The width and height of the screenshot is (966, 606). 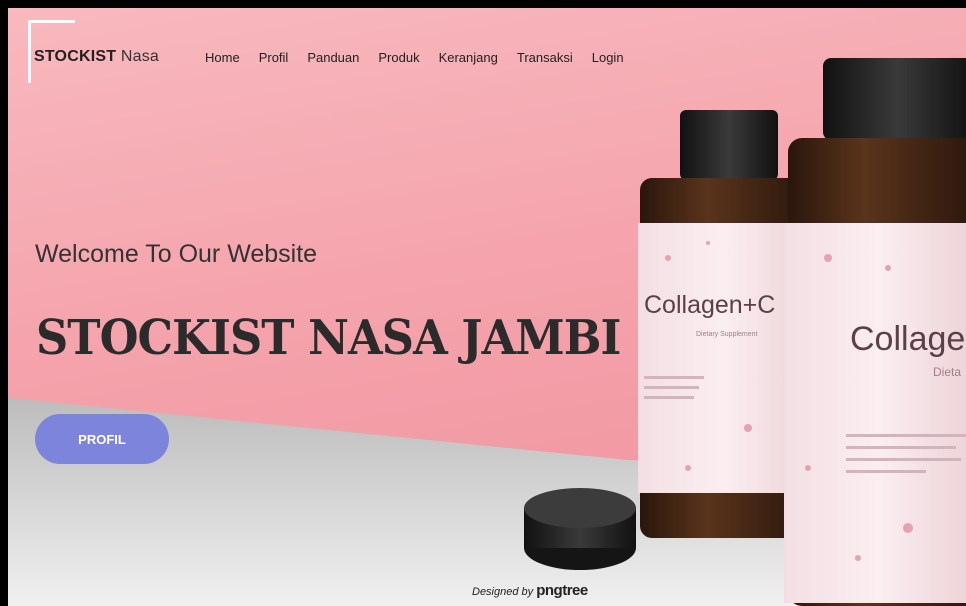 I want to click on image-credit: Designed by pngtree, so click(x=530, y=590).